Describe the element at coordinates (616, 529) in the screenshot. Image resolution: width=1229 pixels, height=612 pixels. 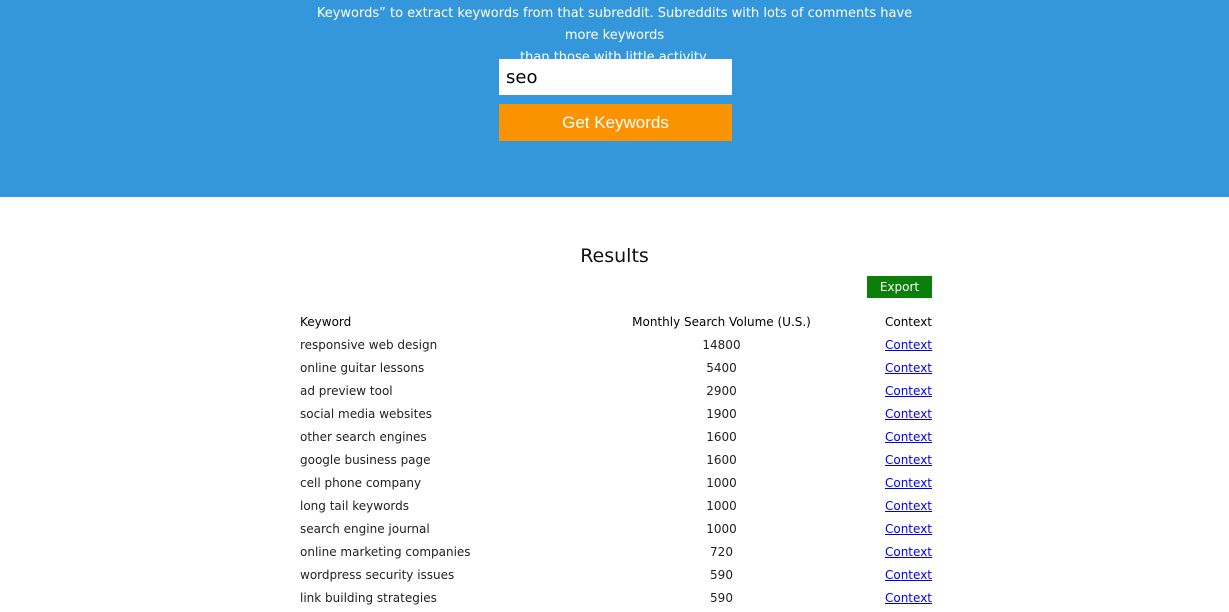
I see `table-row: search engine journal 1000 Context` at that location.